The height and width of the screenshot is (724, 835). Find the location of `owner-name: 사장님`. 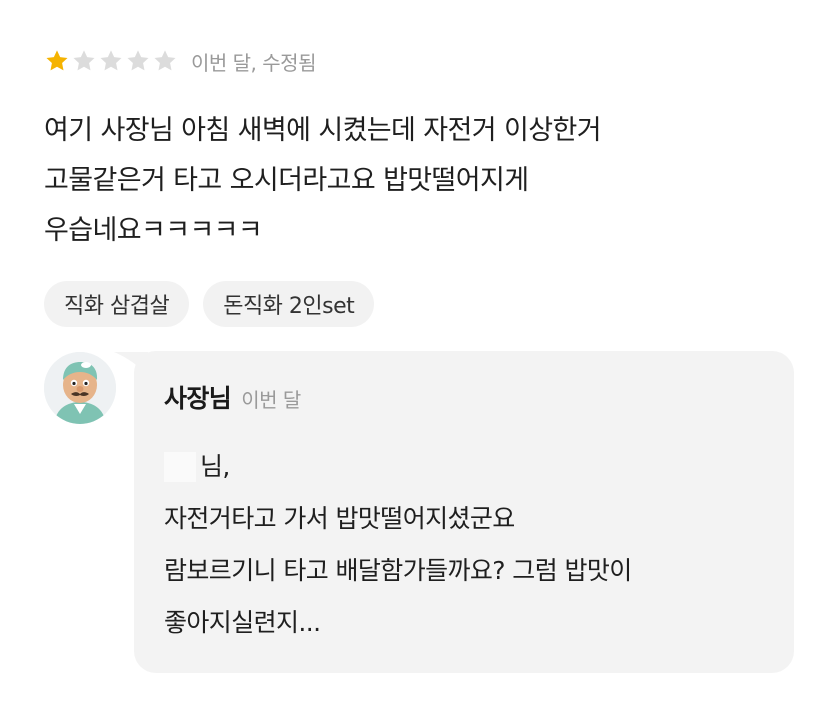

owner-name: 사장님 is located at coordinates (198, 398).